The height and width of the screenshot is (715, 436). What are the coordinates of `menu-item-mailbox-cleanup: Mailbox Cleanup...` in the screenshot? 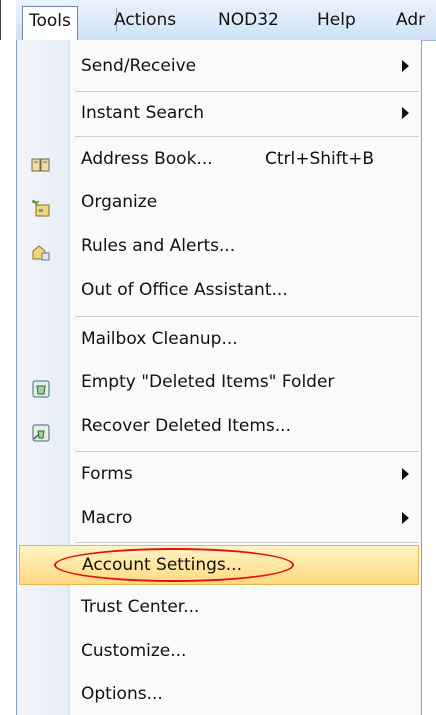 It's located at (219, 339).